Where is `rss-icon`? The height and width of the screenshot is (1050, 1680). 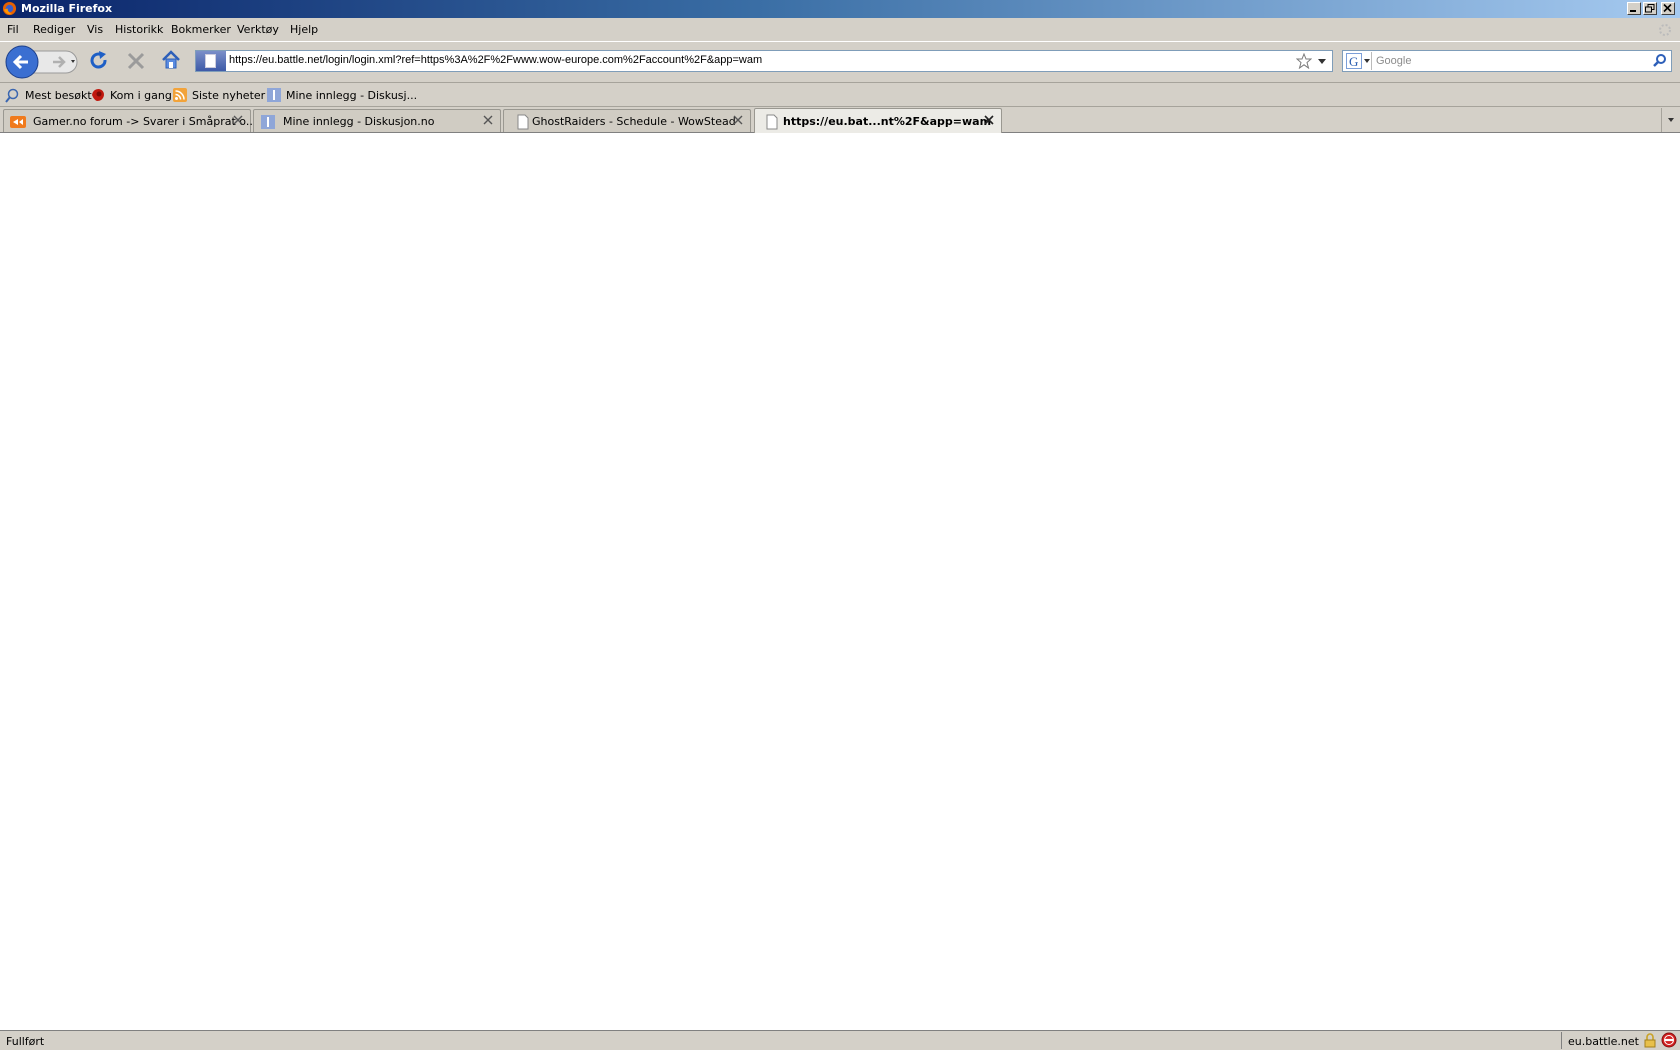
rss-icon is located at coordinates (180, 95).